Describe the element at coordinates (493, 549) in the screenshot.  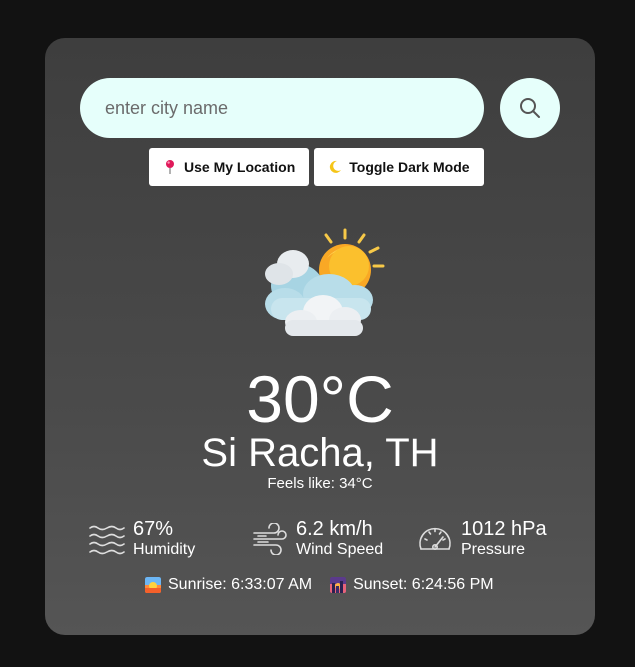
I see `pressure-label: Pressure` at that location.